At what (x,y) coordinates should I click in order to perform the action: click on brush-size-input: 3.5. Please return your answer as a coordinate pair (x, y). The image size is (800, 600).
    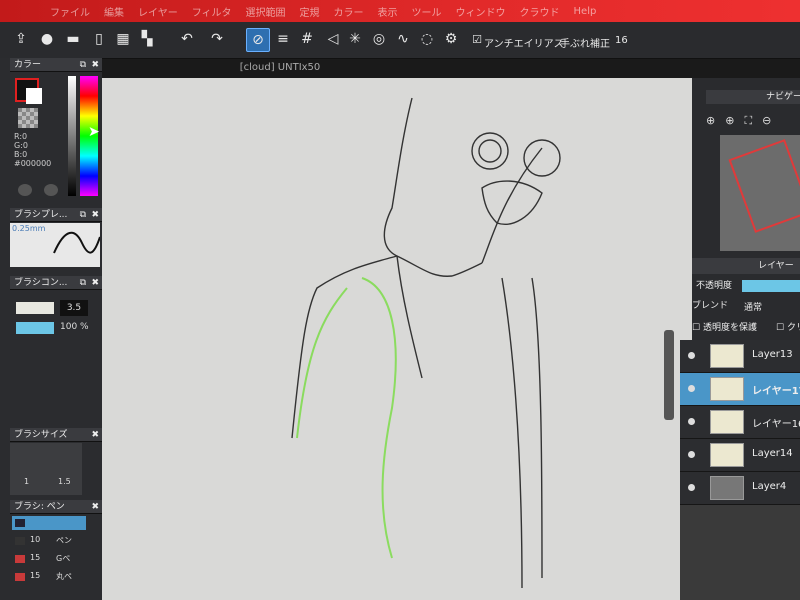
    Looking at the image, I should click on (74, 308).